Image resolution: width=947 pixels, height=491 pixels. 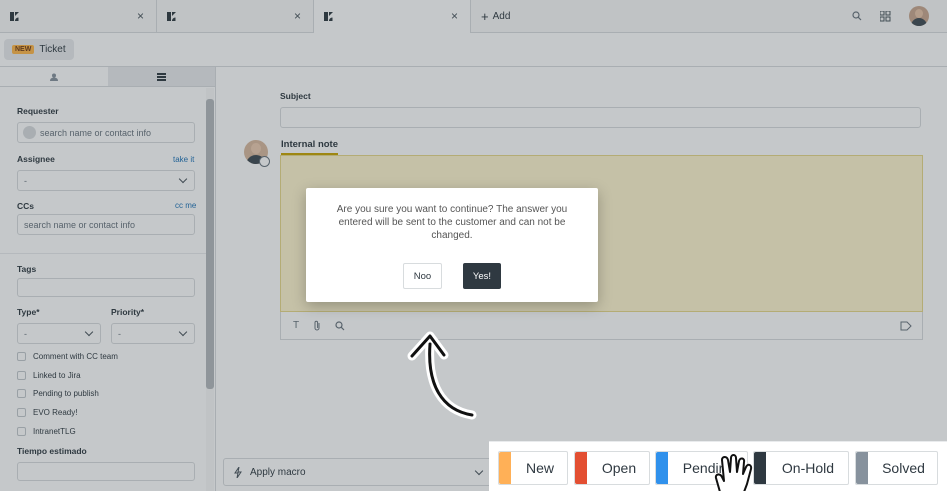 I want to click on status-open-button: Open, so click(x=612, y=468).